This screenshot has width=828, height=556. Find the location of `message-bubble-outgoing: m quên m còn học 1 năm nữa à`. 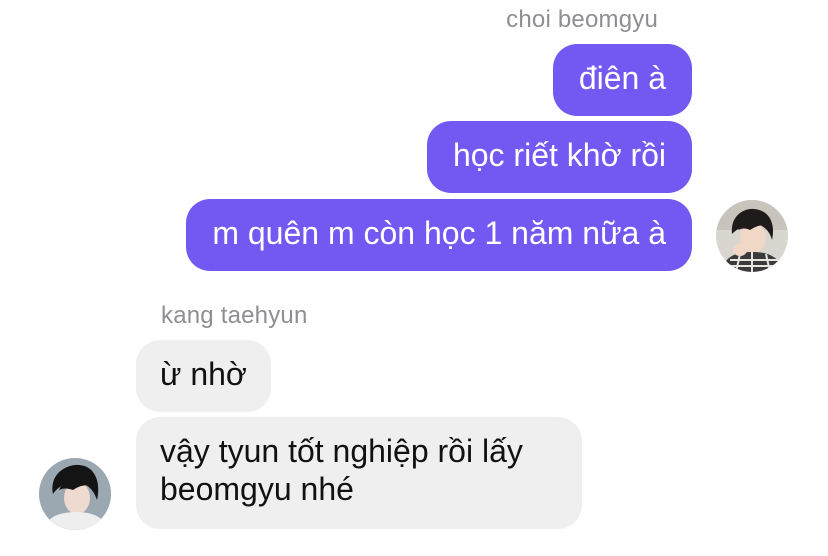

message-bubble-outgoing: m quên m còn học 1 năm nữa à is located at coordinates (439, 235).